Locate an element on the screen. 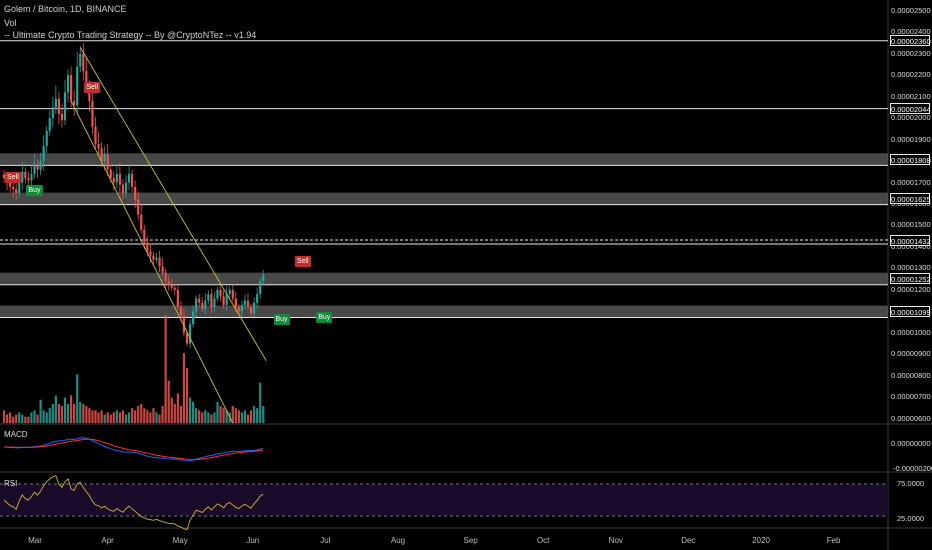  price-tick-label: 0.00001000 is located at coordinates (911, 332).